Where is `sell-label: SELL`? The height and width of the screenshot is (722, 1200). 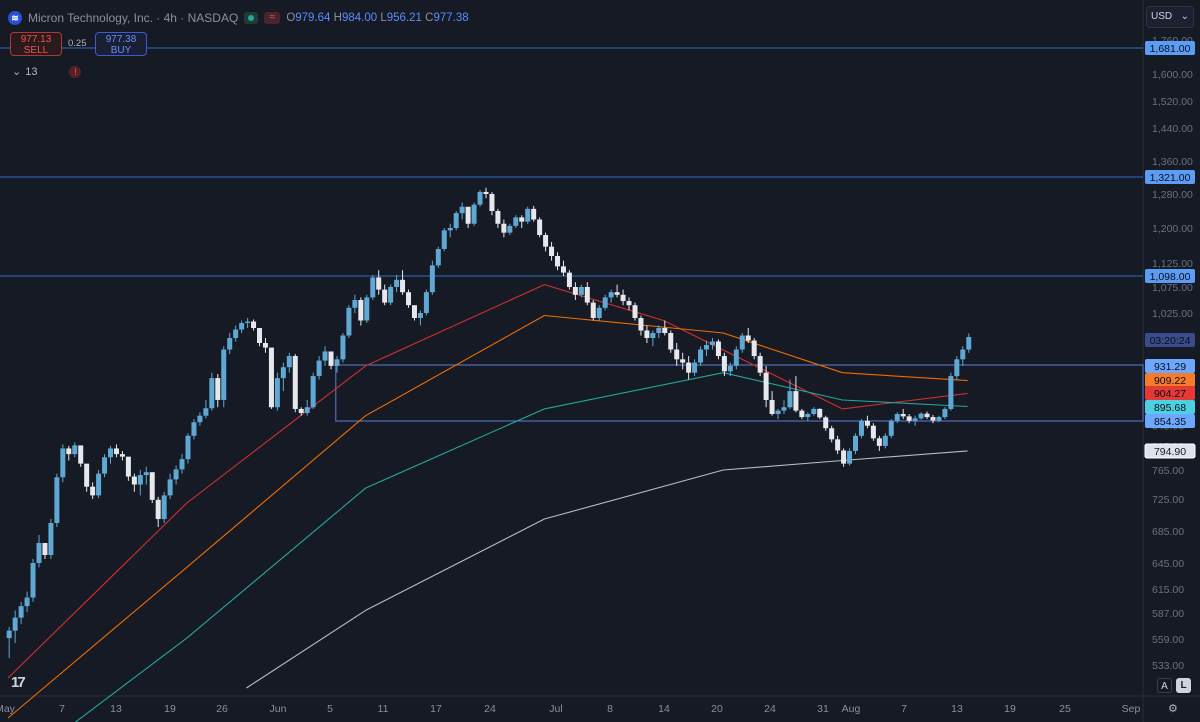 sell-label: SELL is located at coordinates (36, 50).